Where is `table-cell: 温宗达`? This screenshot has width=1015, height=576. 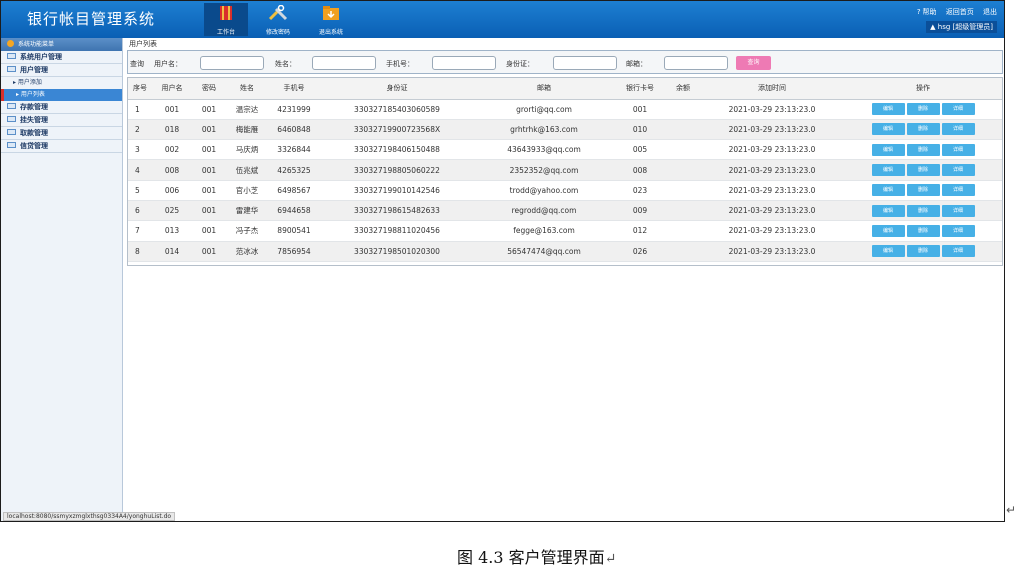
table-cell: 温宗达 is located at coordinates (247, 109).